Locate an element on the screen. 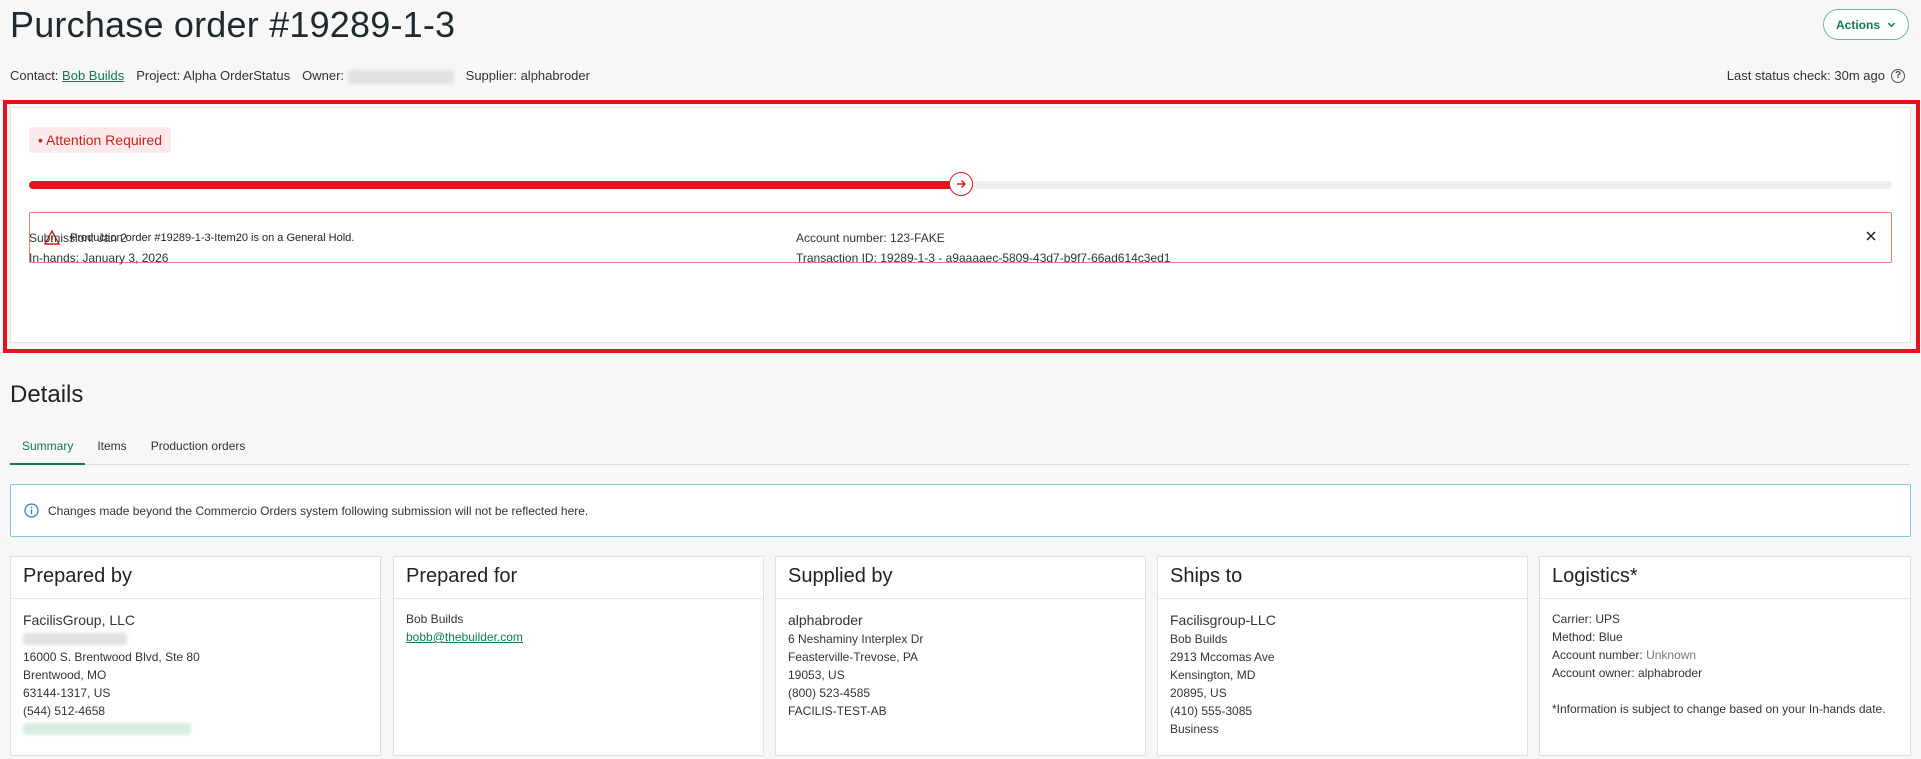  tab-production-orders: Production orders is located at coordinates (198, 449).